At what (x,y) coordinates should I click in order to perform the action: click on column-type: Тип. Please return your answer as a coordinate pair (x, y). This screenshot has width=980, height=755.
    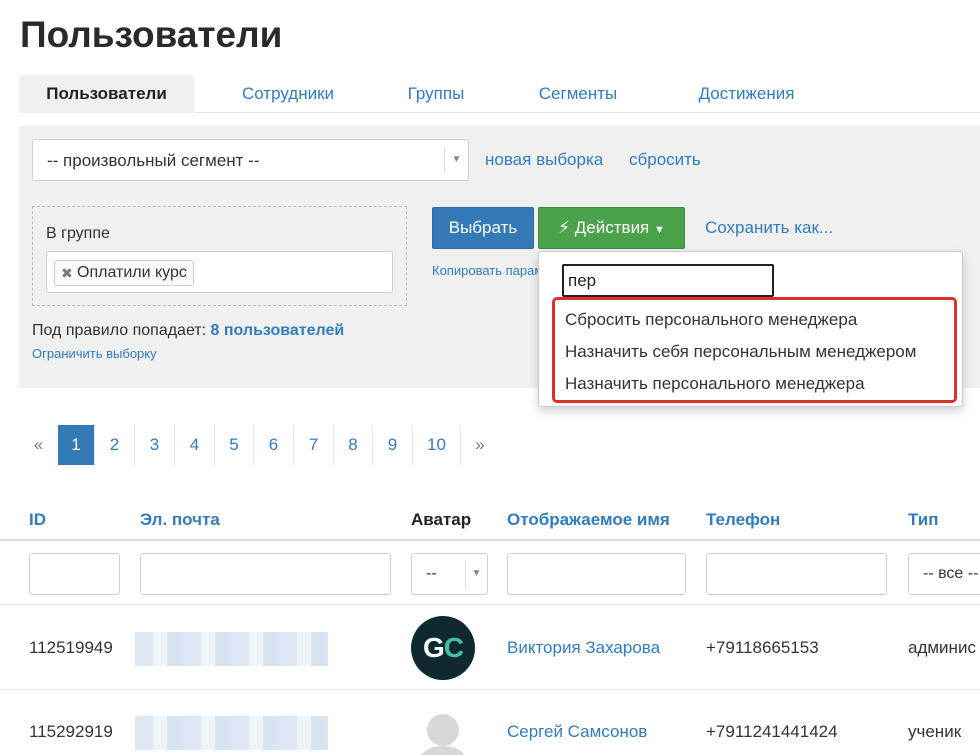
    Looking at the image, I should click on (923, 520).